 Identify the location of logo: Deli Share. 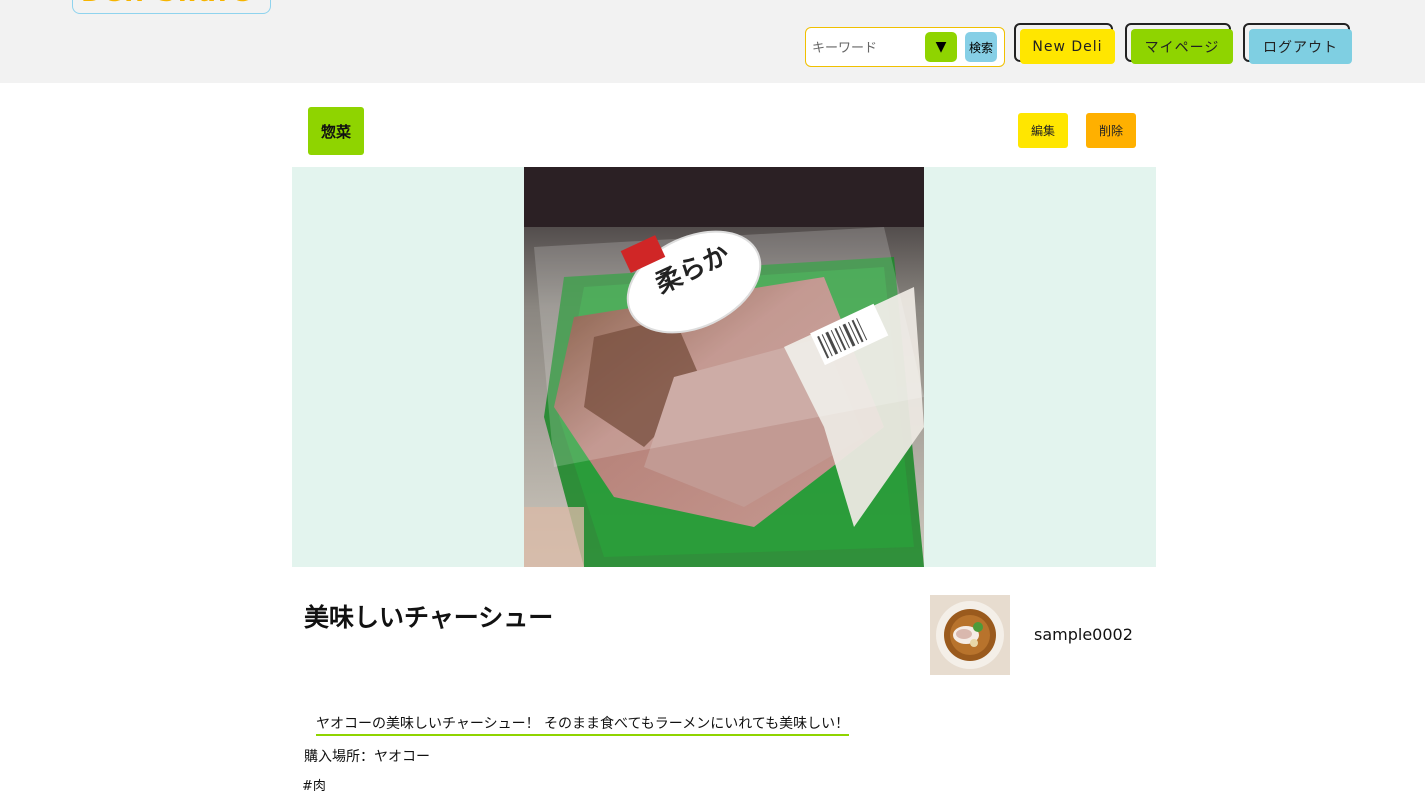
(171, 7).